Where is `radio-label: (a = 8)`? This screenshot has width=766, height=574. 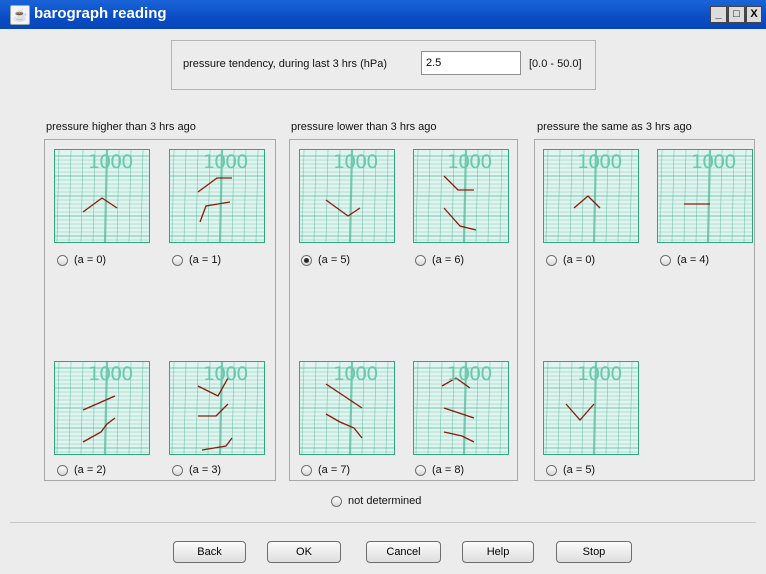
radio-label: (a = 8) is located at coordinates (448, 470).